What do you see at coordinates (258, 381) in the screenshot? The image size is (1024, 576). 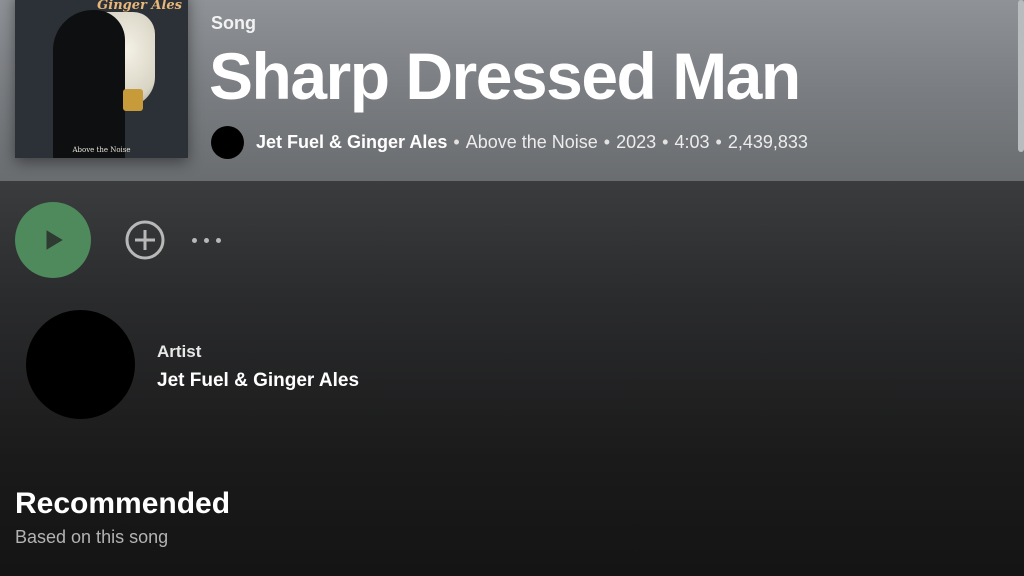 I see `artist-section-name: Jet Fuel & Ginger Ales` at bounding box center [258, 381].